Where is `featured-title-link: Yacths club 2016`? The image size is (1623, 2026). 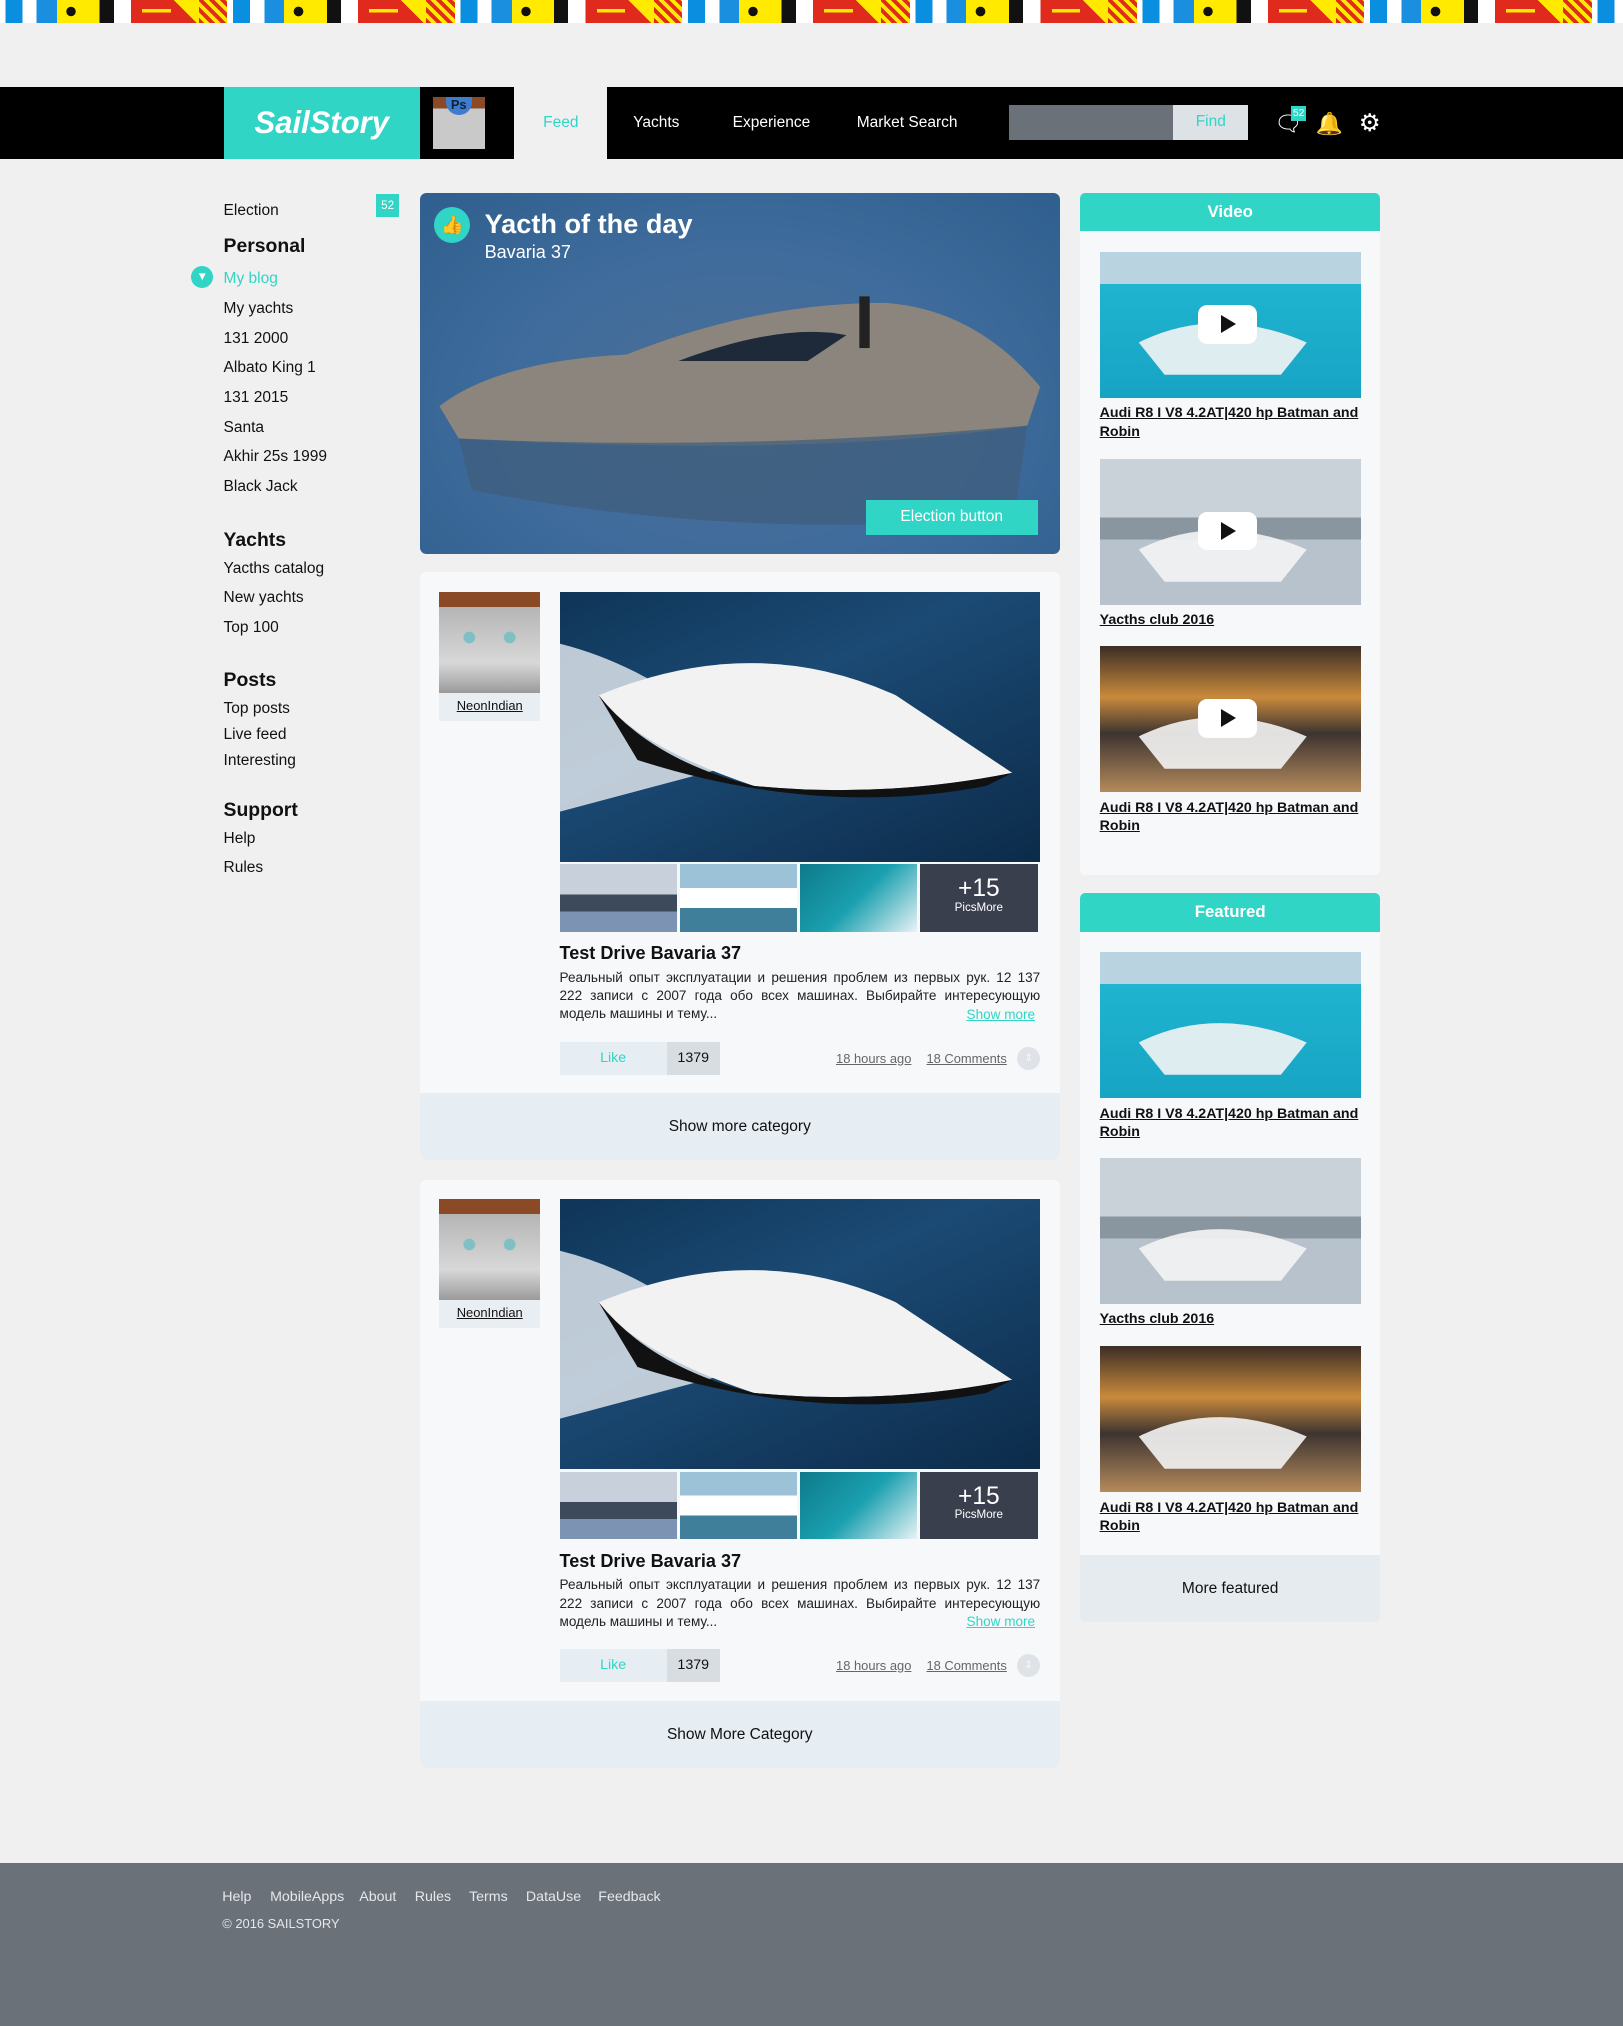
featured-title-link: Yacths club 2016 is located at coordinates (1157, 1319).